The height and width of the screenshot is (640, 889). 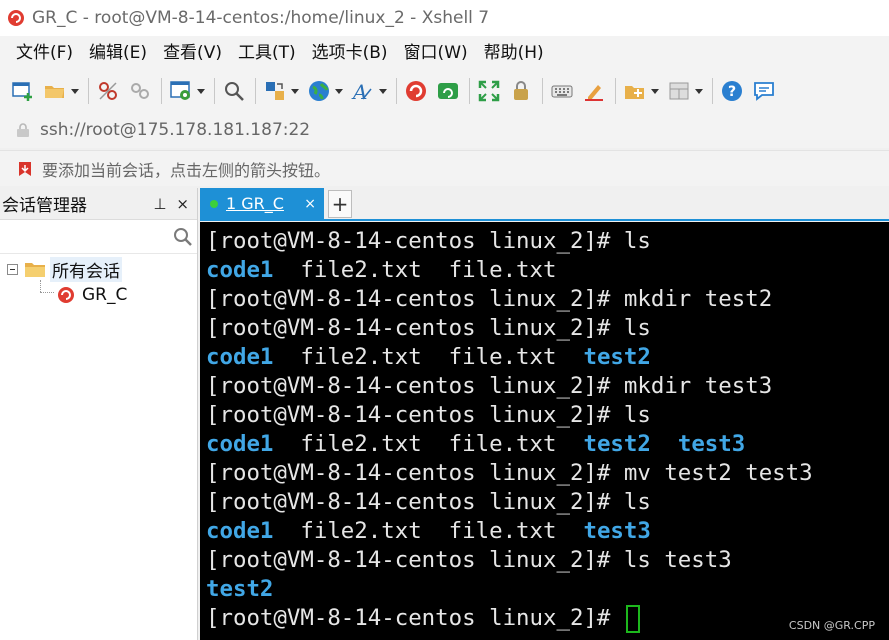 I want to click on compose-dropdown-icon, so click(x=655, y=91).